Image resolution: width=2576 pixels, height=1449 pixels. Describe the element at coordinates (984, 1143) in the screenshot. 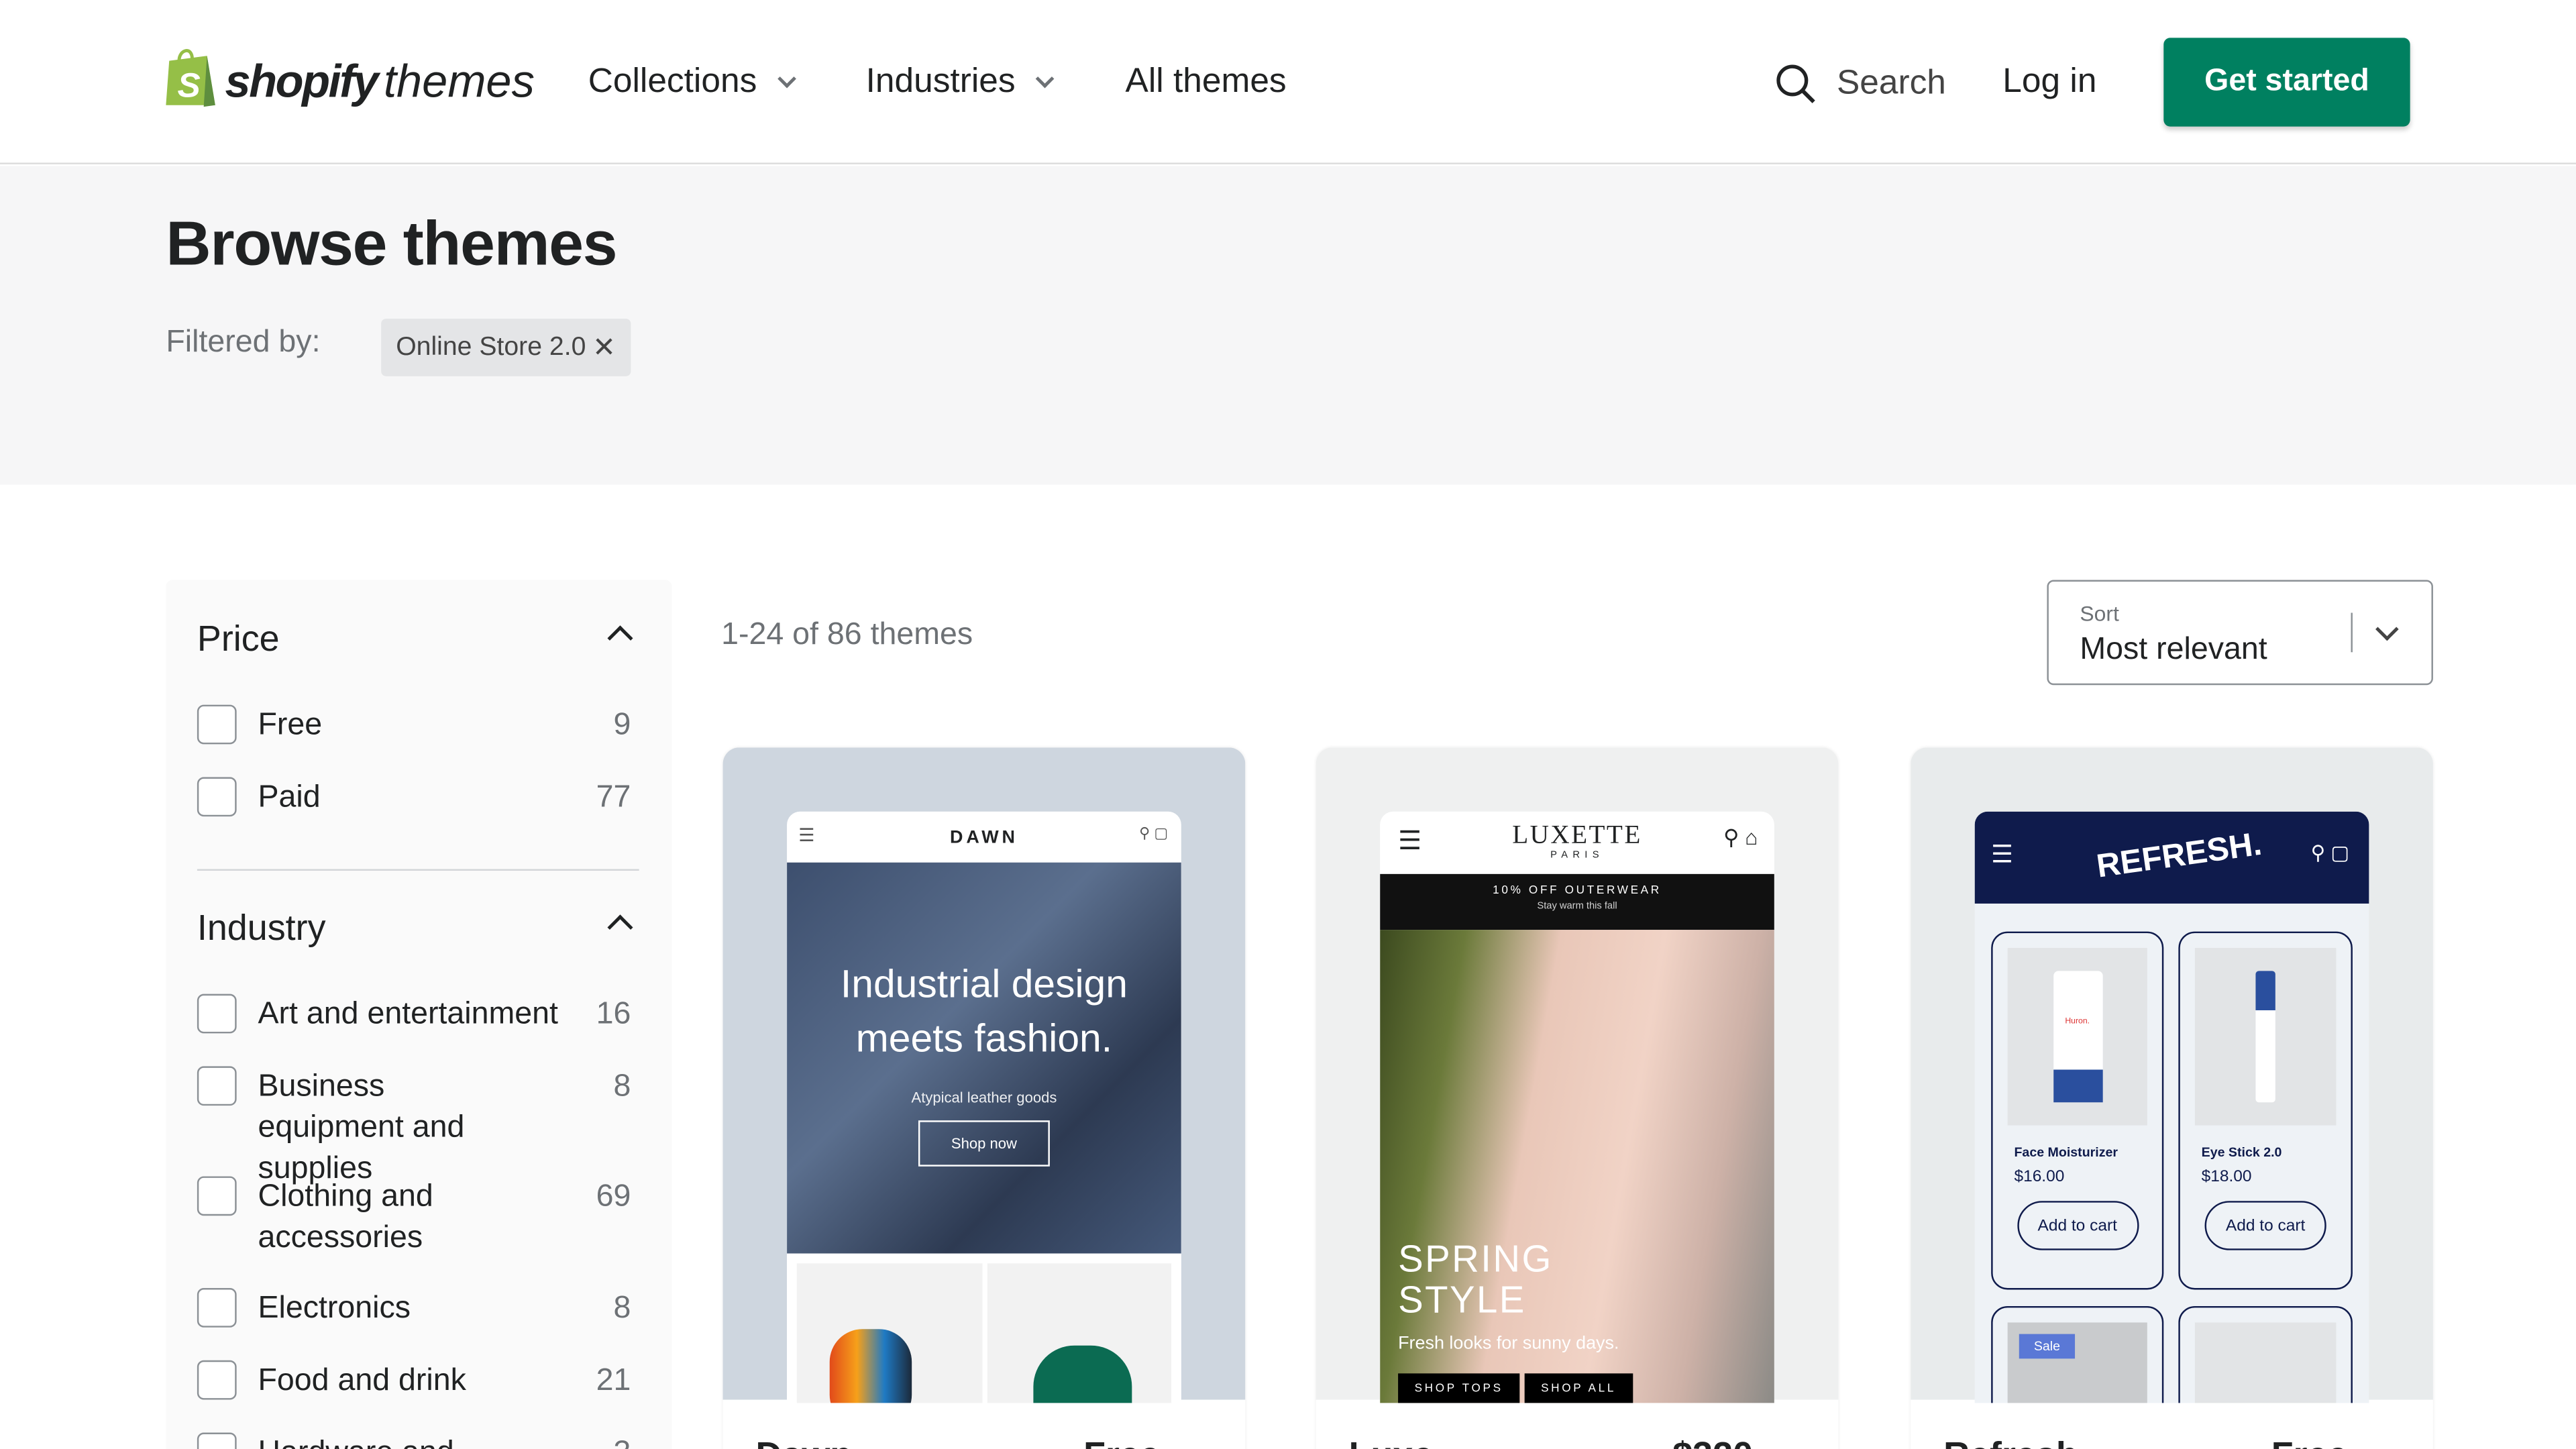

I see `preview-shop-button: Shop now` at that location.